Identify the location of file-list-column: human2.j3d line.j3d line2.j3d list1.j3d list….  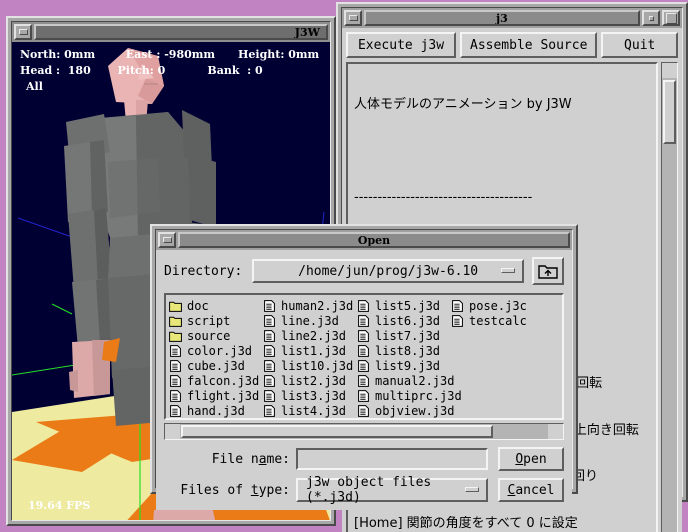
(310, 358).